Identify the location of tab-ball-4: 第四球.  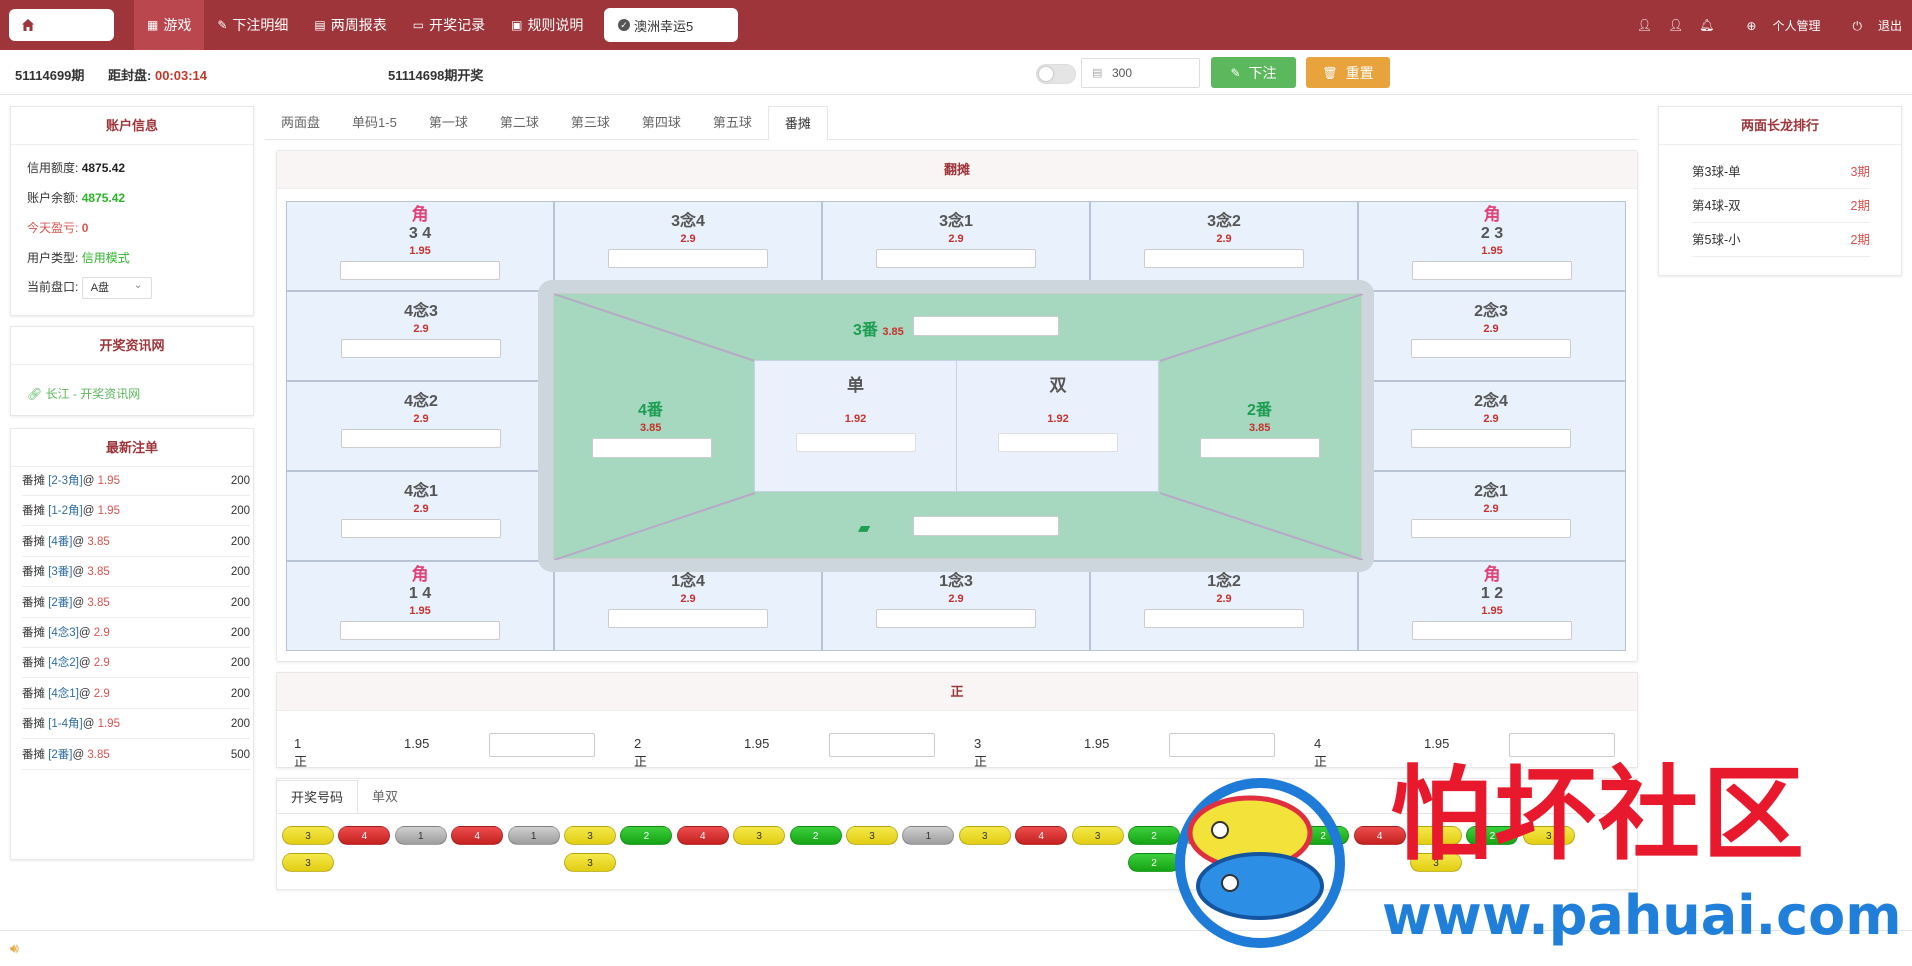
(661, 123).